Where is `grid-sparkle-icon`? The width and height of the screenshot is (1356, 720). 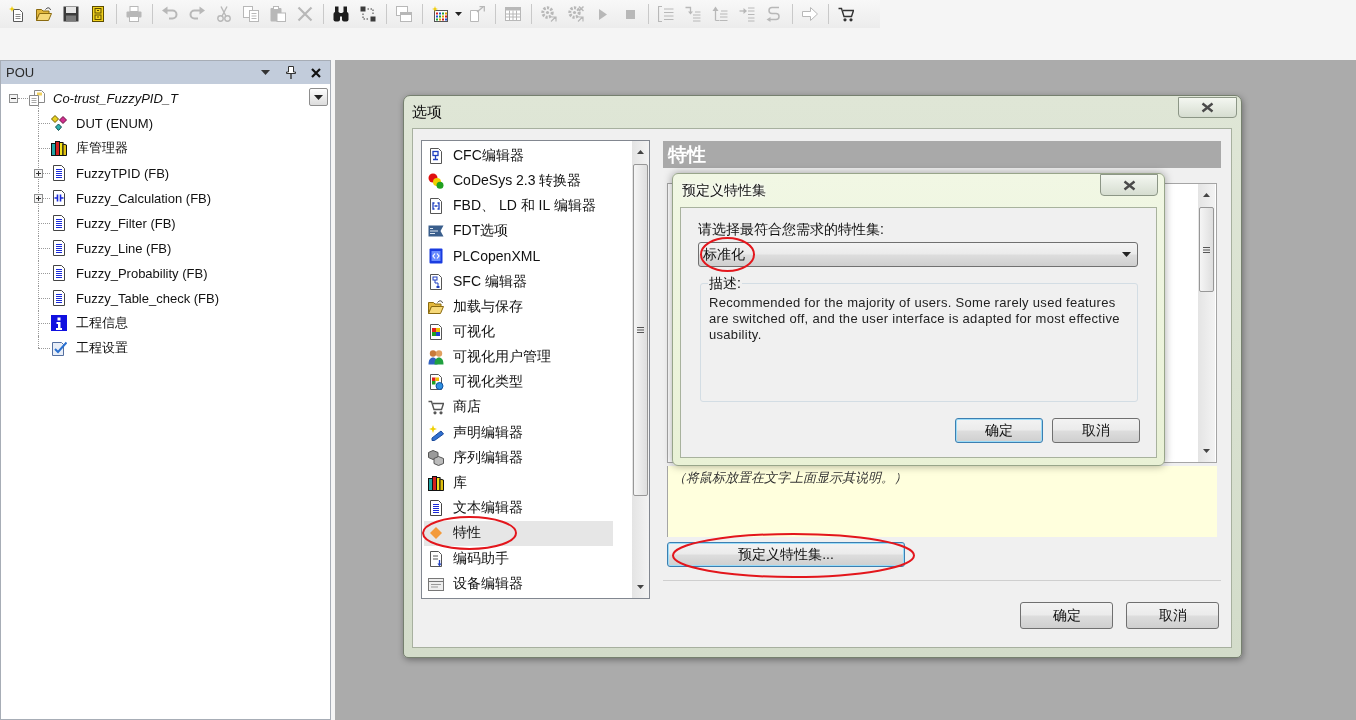 grid-sparkle-icon is located at coordinates (440, 14).